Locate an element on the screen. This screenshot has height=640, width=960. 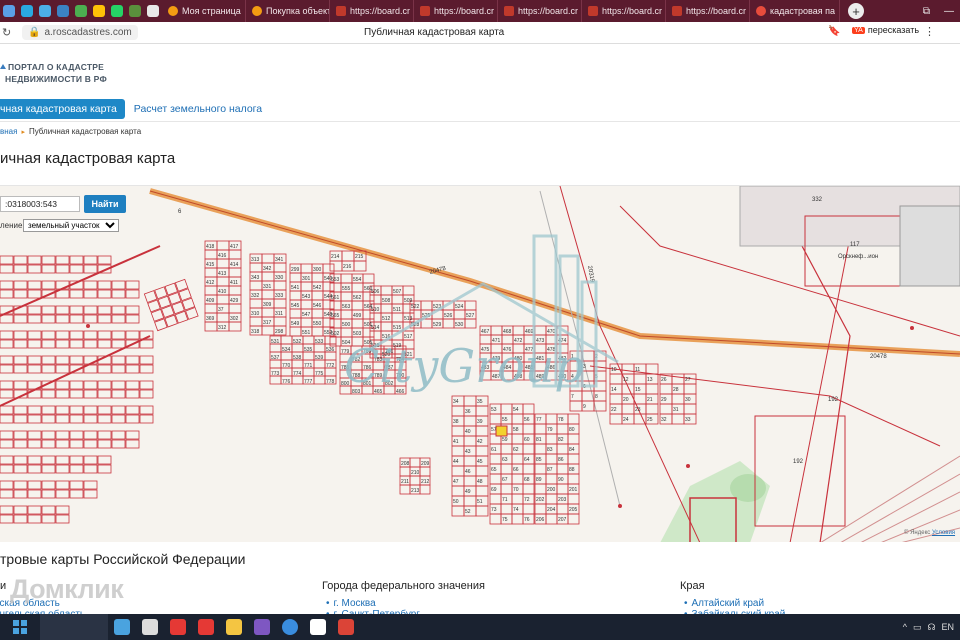
browser-tab: Моя страница is located at coordinates (204, 11).